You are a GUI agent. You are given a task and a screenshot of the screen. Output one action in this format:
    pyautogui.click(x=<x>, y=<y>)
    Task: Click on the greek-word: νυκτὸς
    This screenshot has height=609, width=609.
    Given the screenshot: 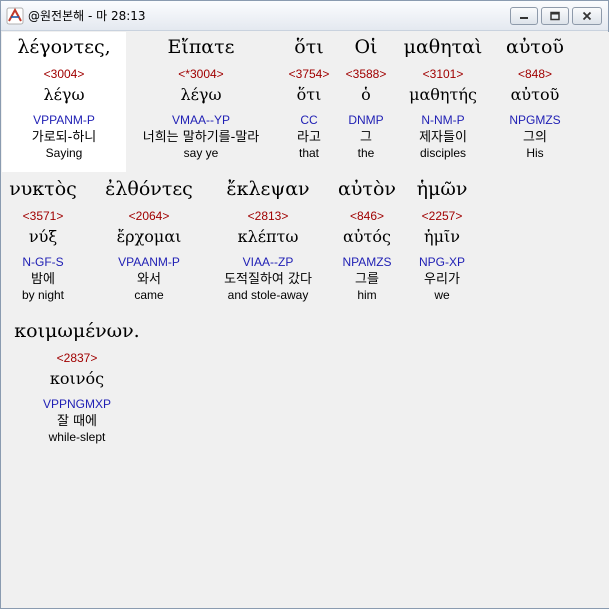 What is the action you would take?
    pyautogui.click(x=43, y=189)
    